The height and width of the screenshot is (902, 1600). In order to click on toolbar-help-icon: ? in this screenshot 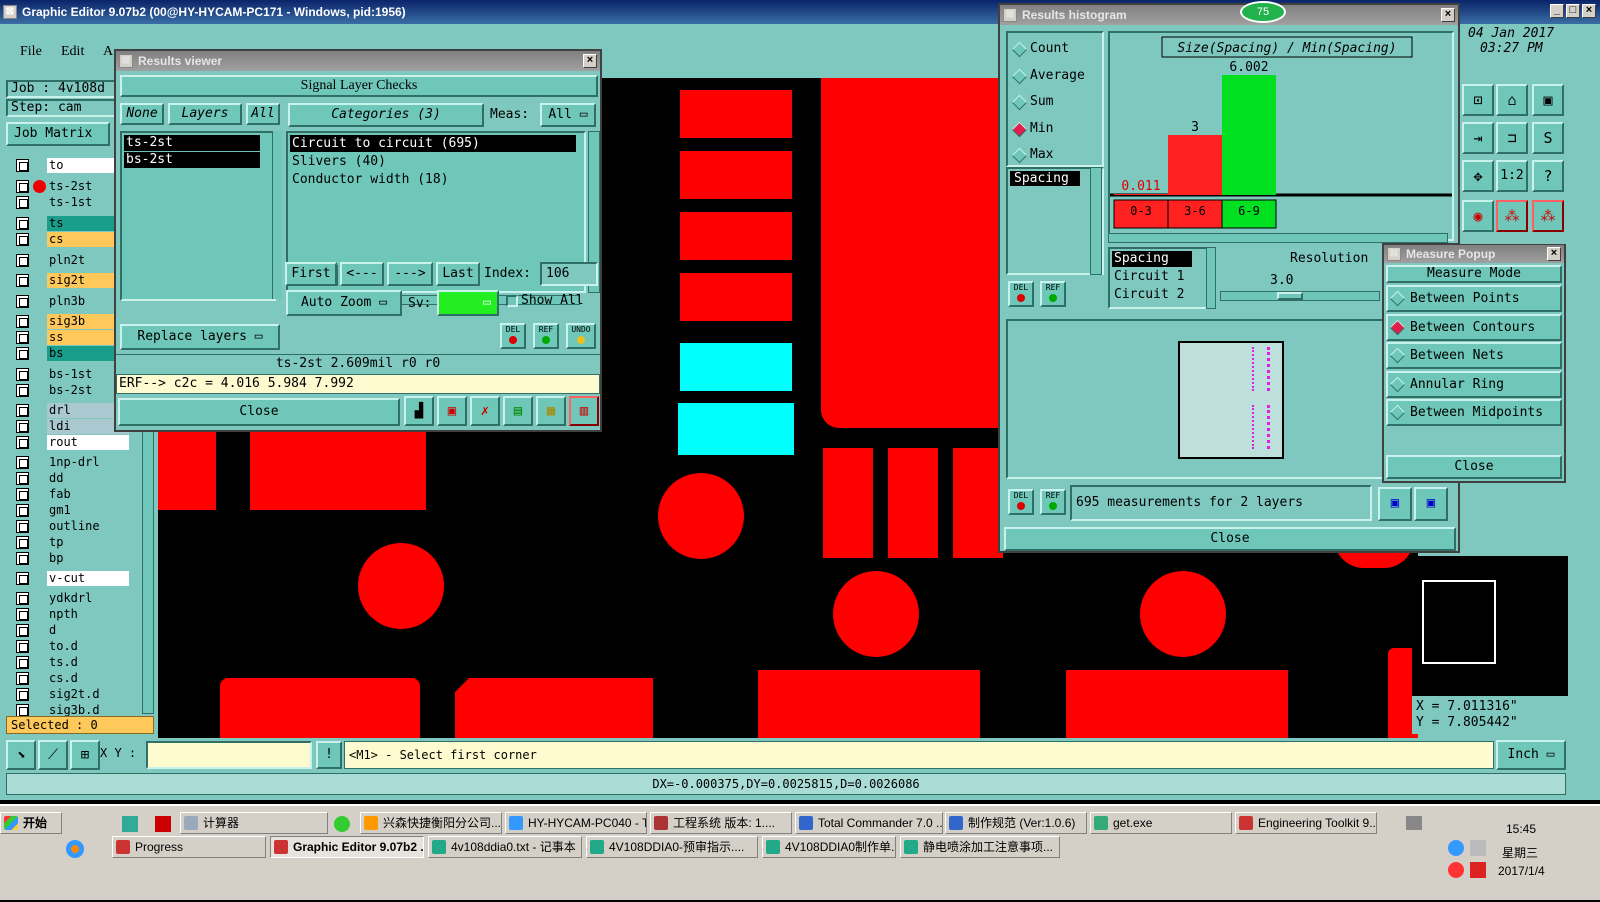, I will do `click(1548, 176)`.